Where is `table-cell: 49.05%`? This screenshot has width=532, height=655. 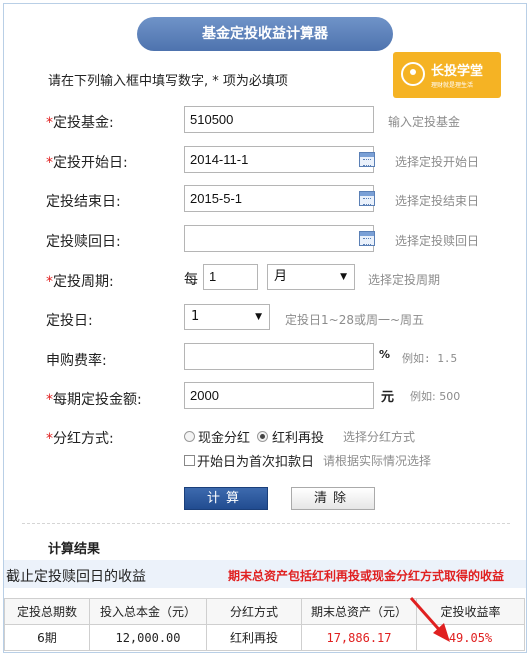
table-cell: 49.05% is located at coordinates (470, 637).